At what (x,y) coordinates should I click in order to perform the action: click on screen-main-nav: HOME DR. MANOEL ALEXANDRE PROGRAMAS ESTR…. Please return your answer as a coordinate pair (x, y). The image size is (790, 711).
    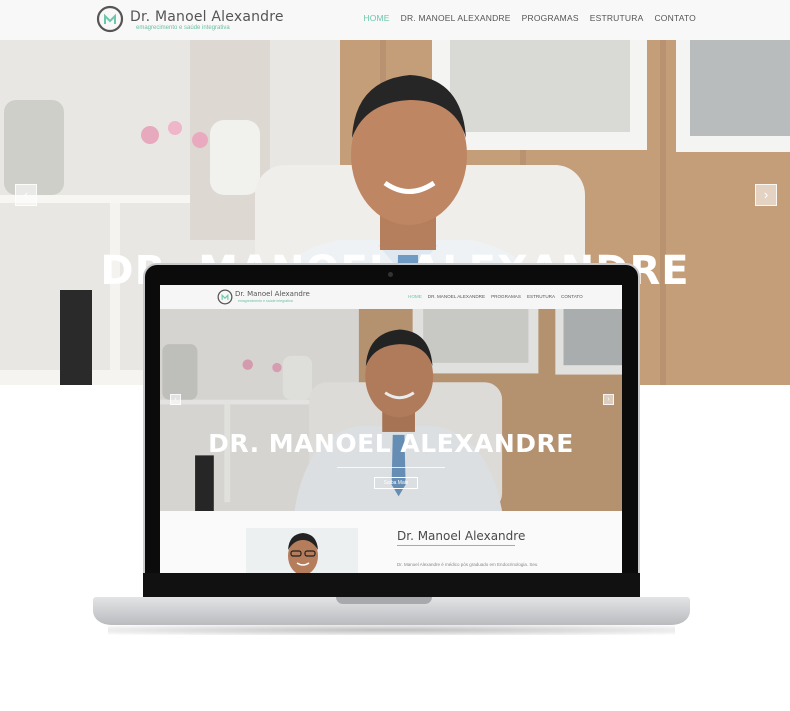
    Looking at the image, I should click on (495, 296).